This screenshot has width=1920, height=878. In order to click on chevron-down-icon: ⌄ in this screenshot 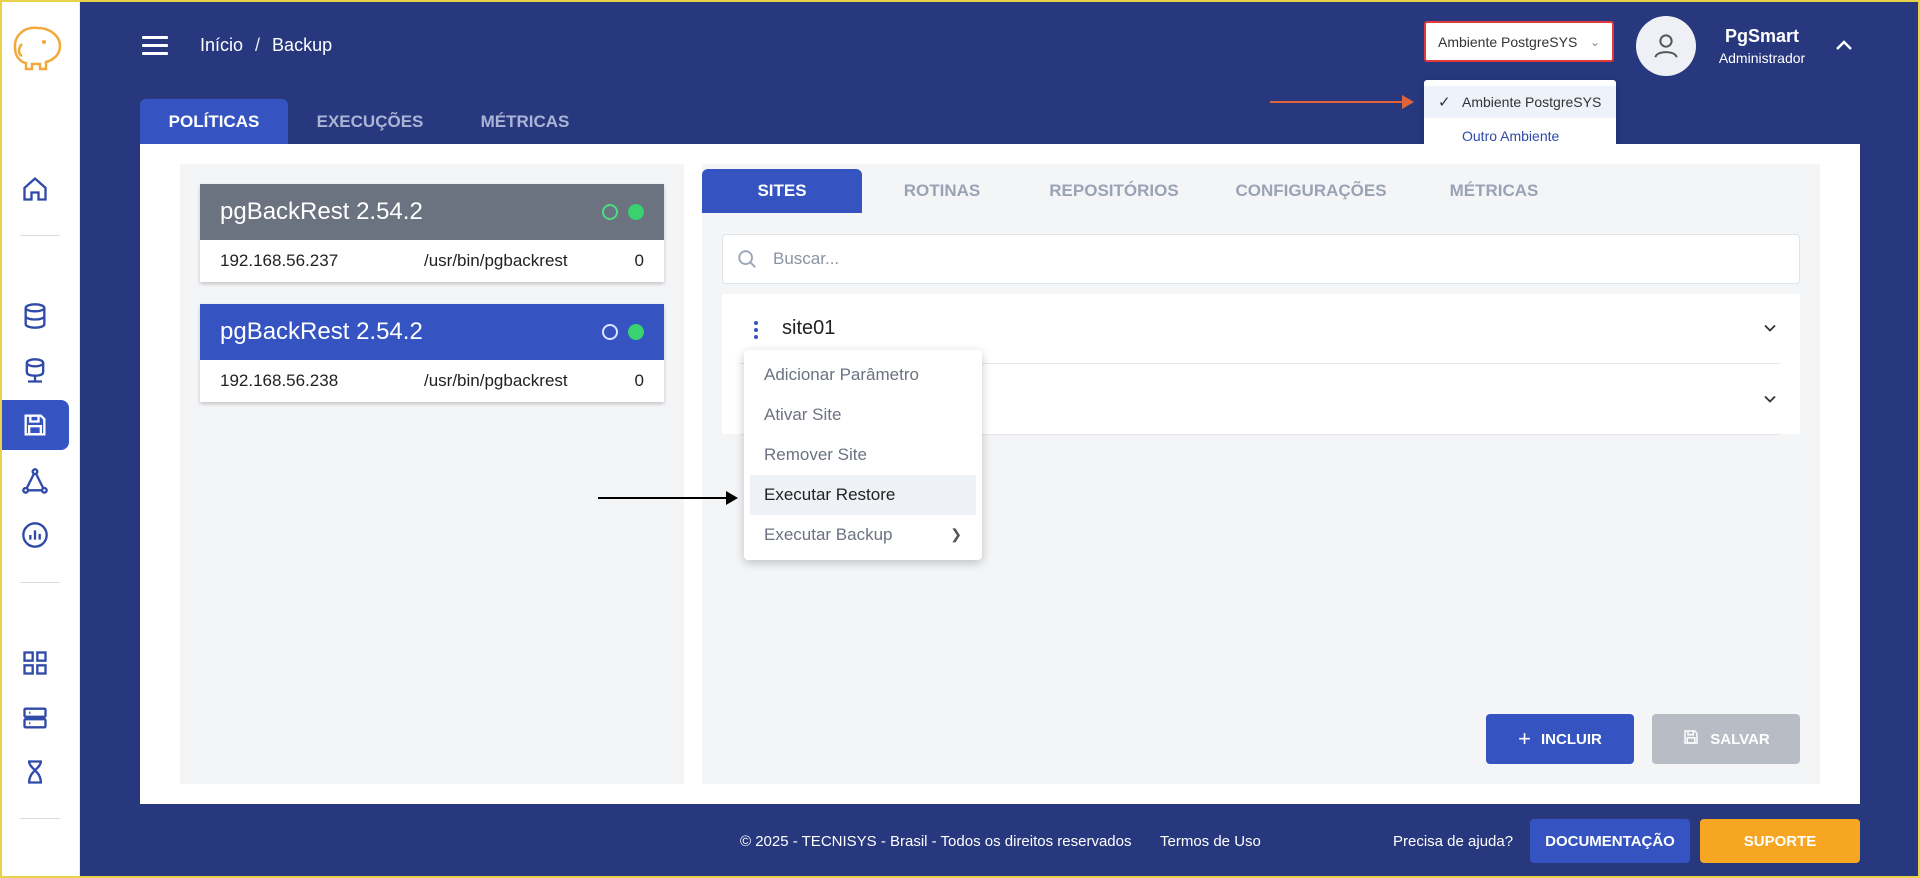, I will do `click(1594, 42)`.